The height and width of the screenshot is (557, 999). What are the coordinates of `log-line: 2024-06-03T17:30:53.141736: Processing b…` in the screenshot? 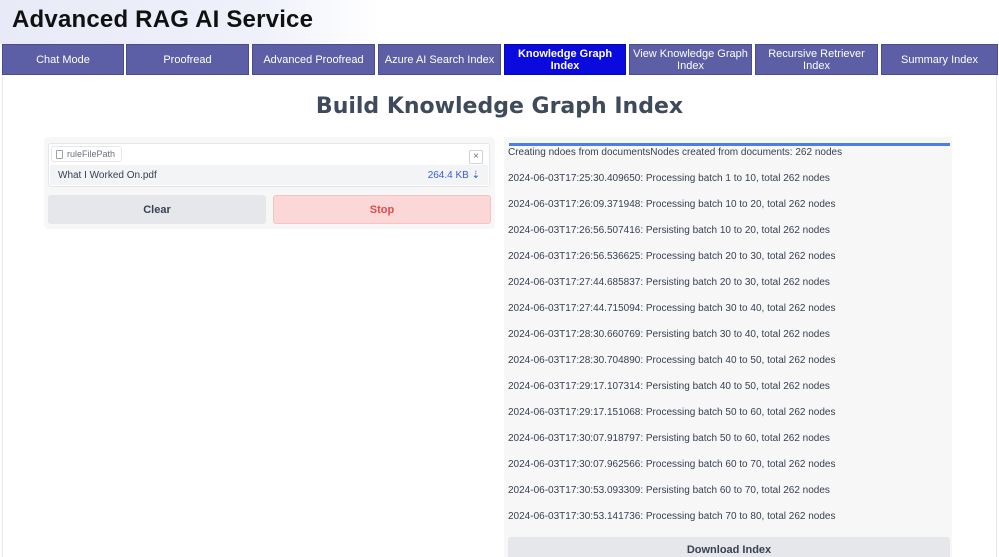 It's located at (672, 516).